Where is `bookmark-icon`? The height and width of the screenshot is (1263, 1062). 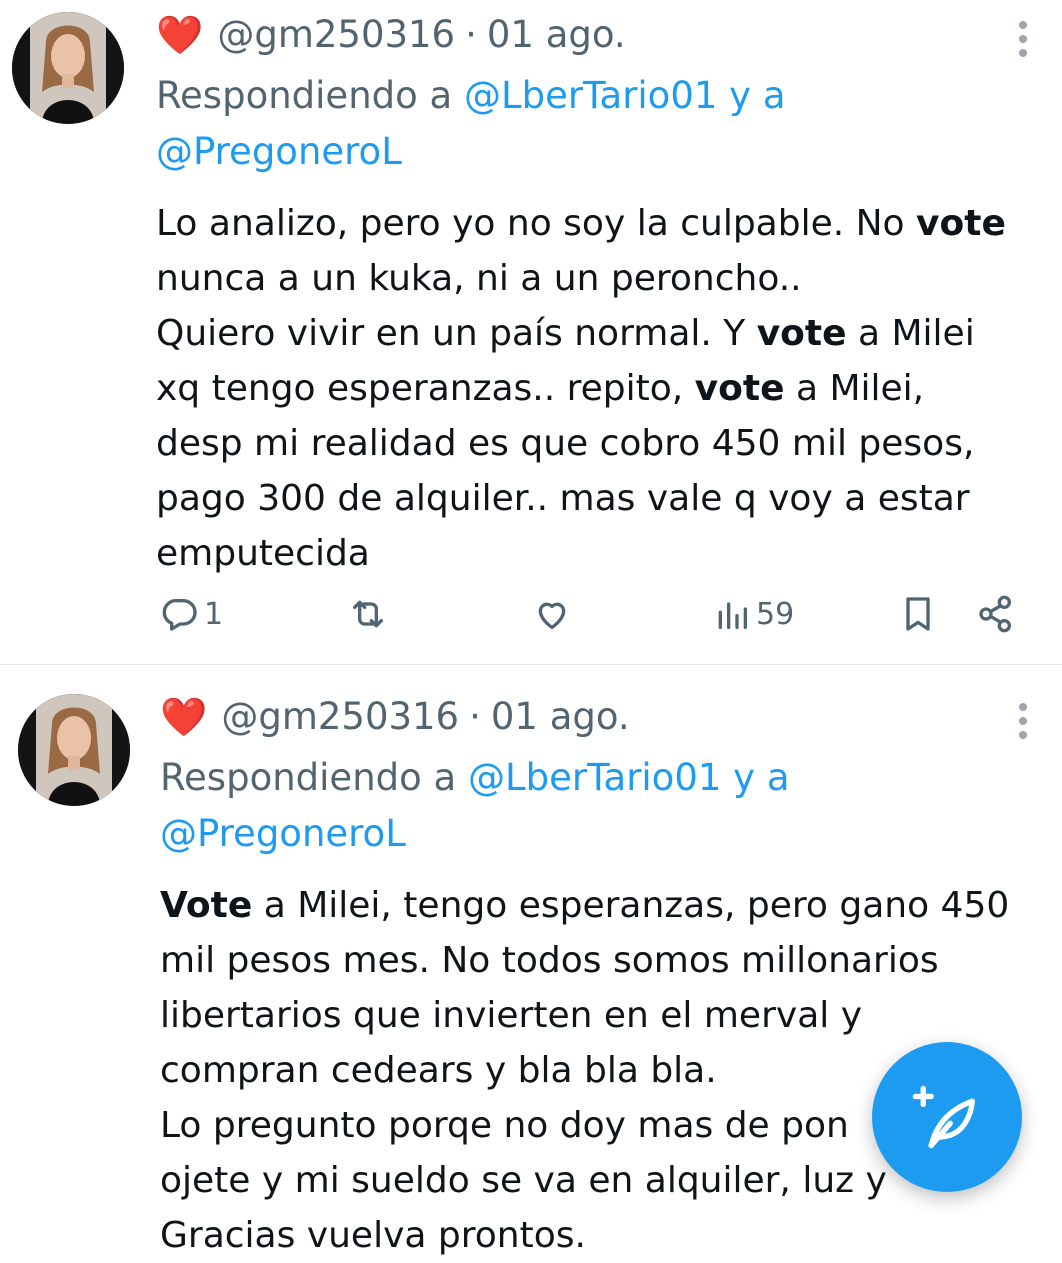 bookmark-icon is located at coordinates (918, 614).